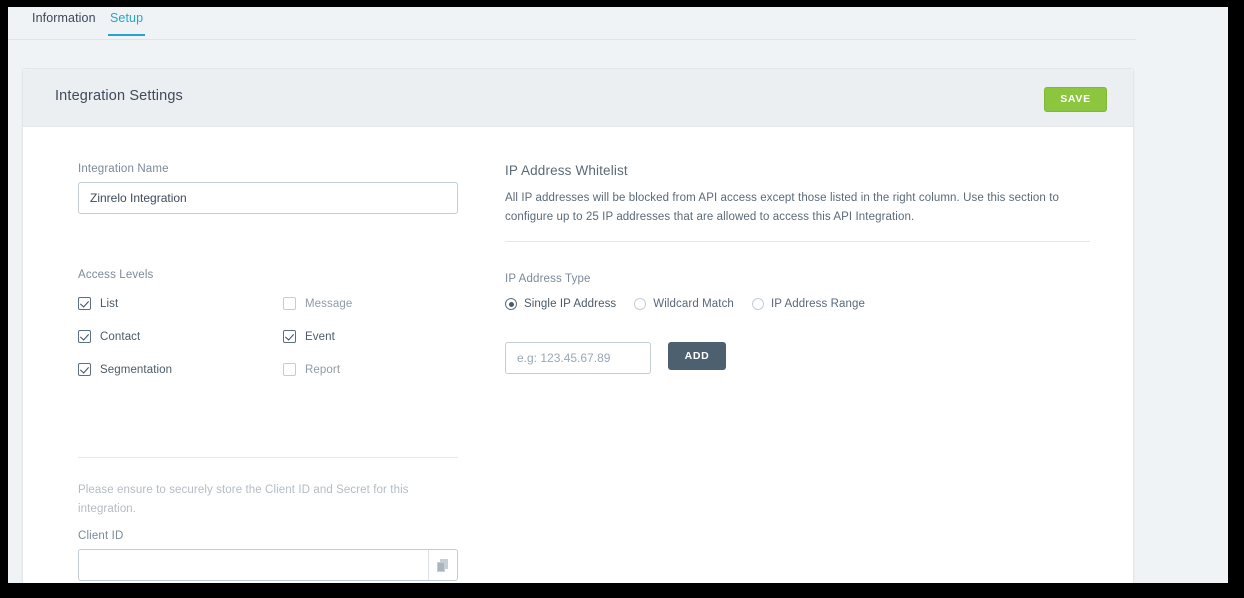  Describe the element at coordinates (566, 170) in the screenshot. I see `ip-whitelist-title: IP Address Whitelist` at that location.